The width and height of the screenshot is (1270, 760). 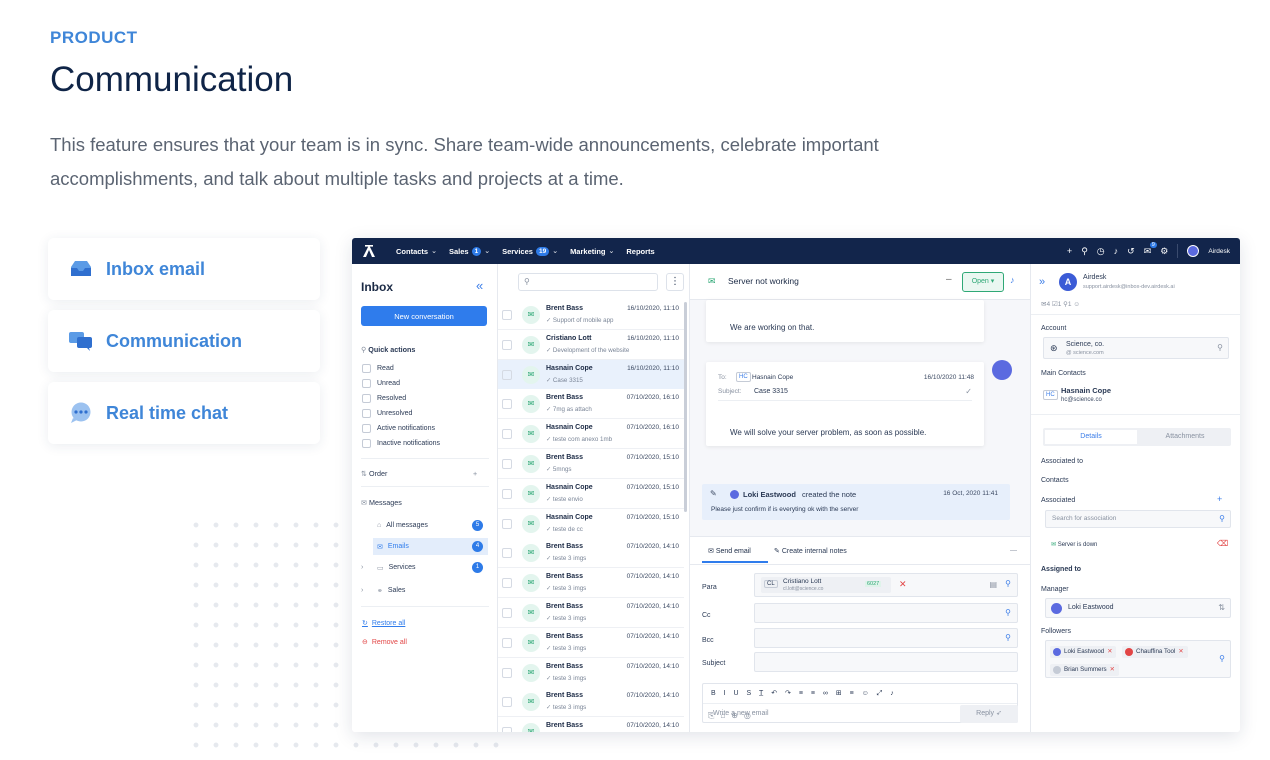 What do you see at coordinates (1155, 652) in the screenshot?
I see `follower-chip: Chauffina Tool ✕` at bounding box center [1155, 652].